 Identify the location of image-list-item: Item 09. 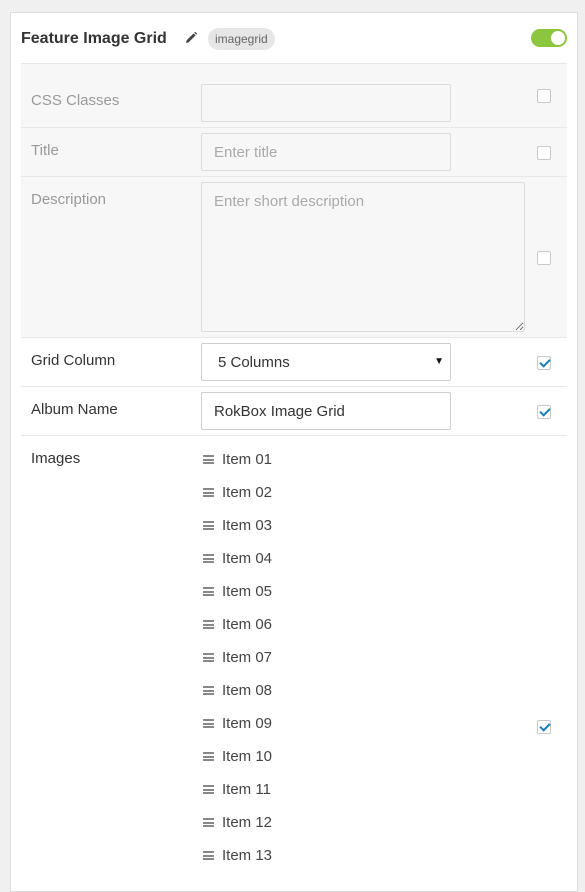
(301, 724).